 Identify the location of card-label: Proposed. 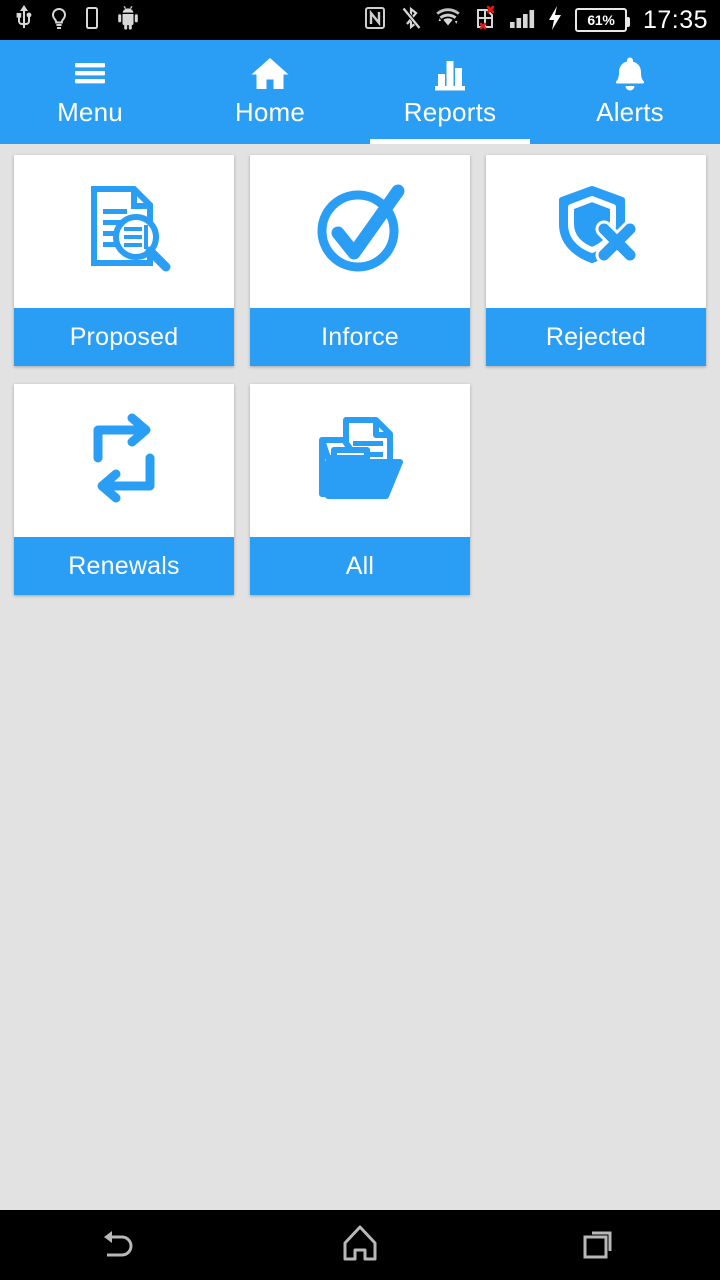
(124, 337).